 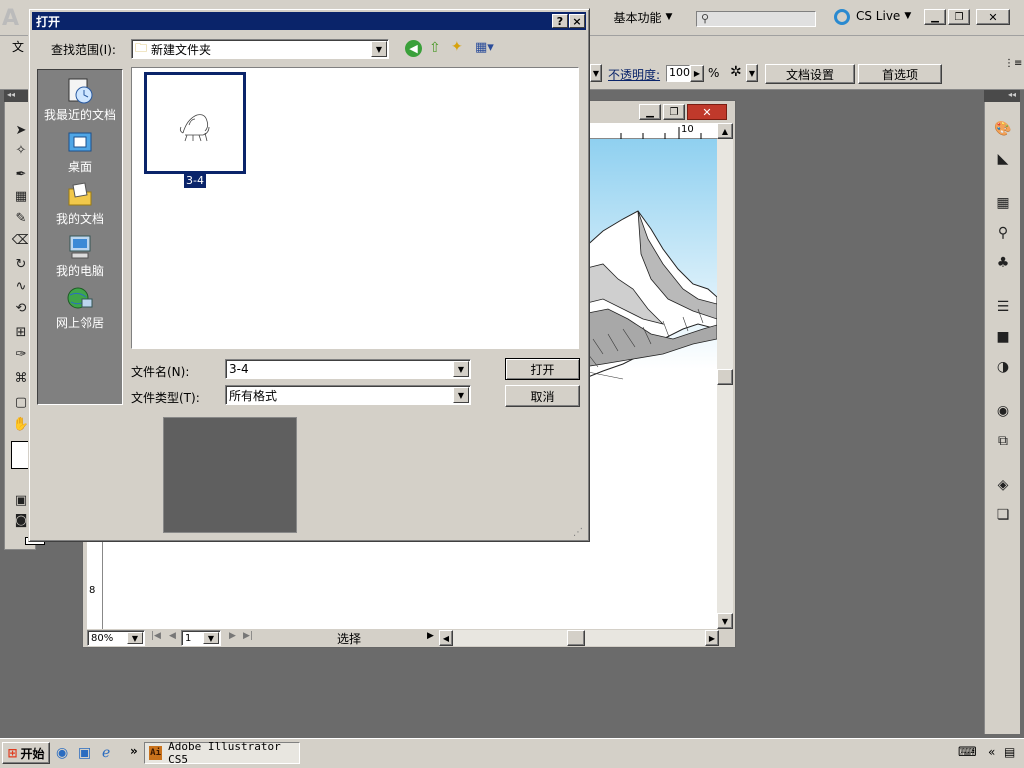 I want to click on panel-menu-icon: ⋮≡, so click(x=1013, y=63).